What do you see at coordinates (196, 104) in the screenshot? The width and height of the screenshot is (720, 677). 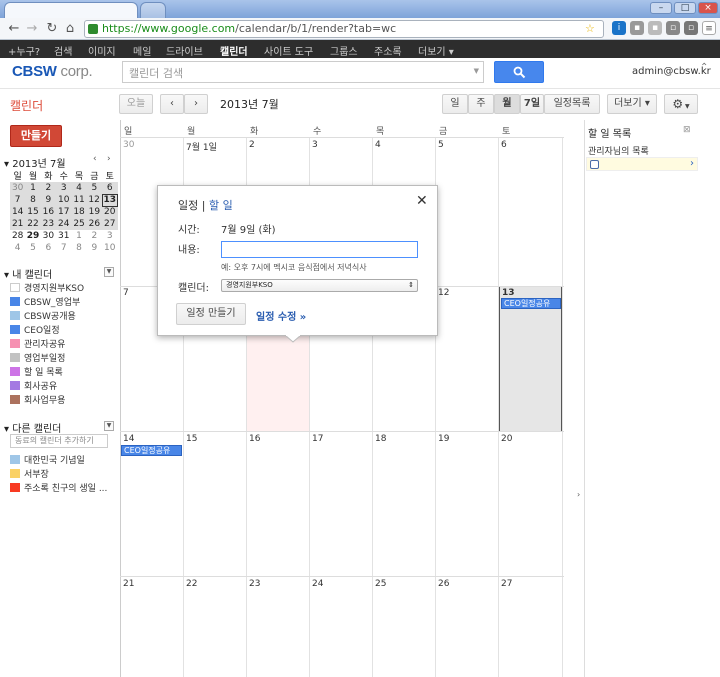 I see `next-period-button: ›` at bounding box center [196, 104].